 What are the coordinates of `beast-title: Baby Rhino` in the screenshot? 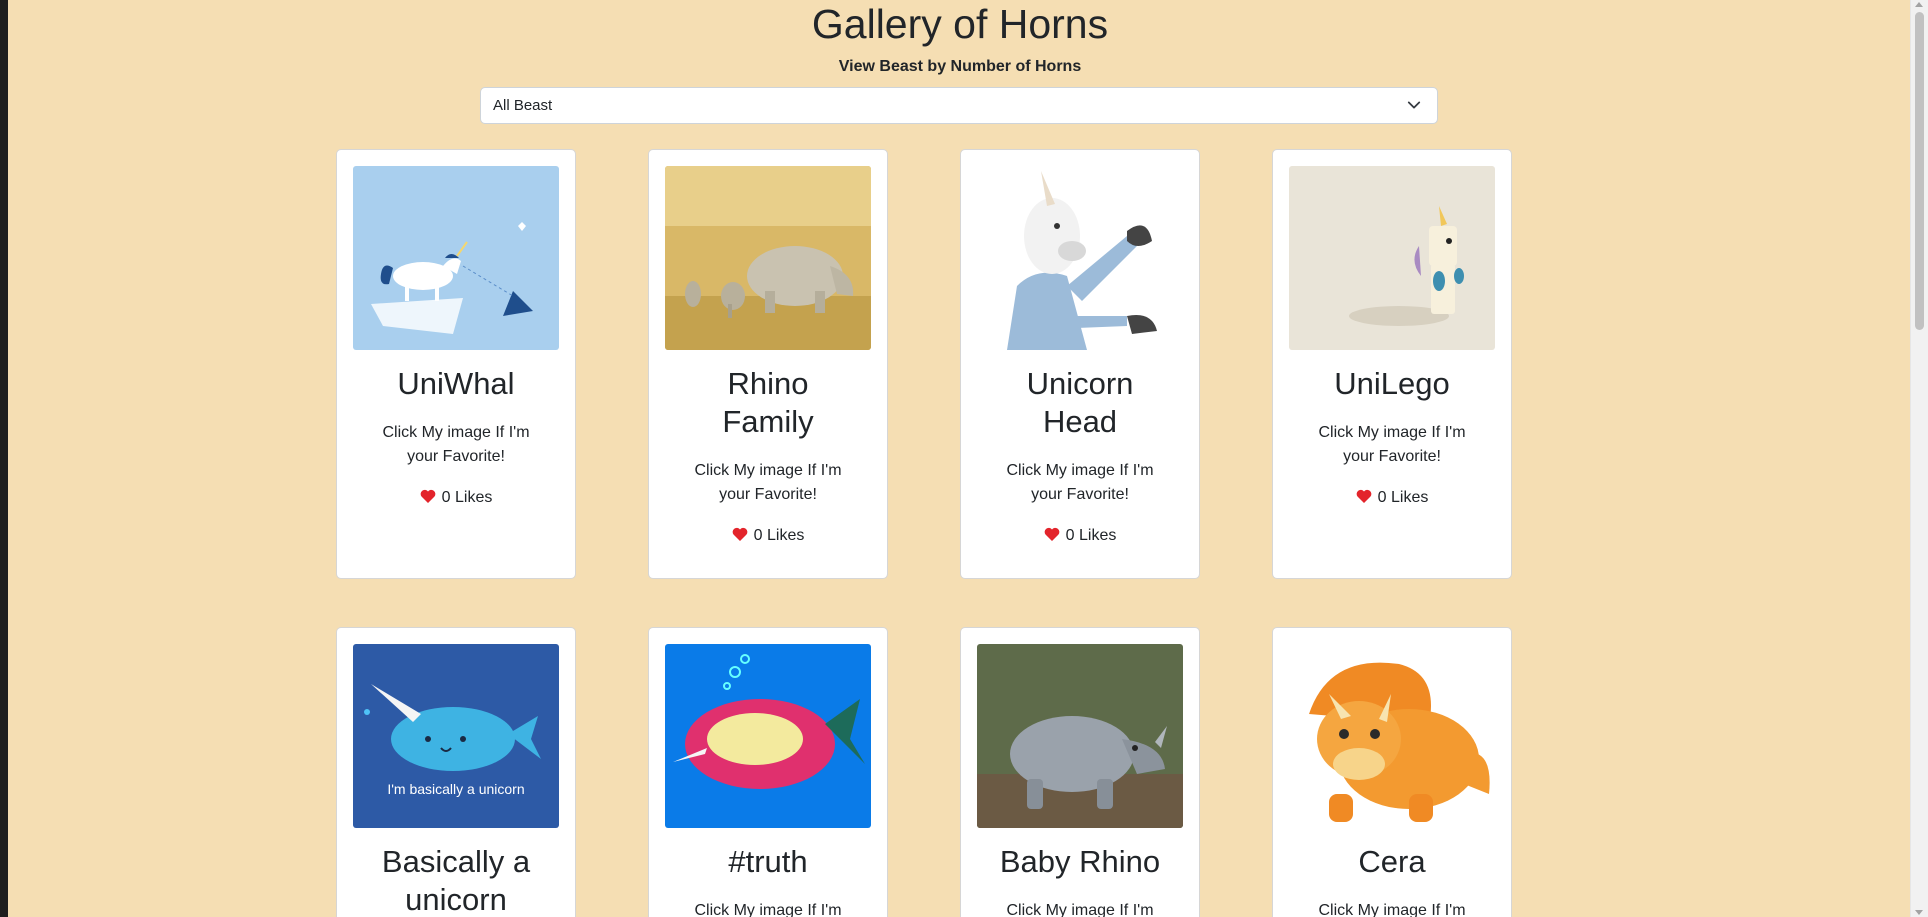 It's located at (1080, 861).